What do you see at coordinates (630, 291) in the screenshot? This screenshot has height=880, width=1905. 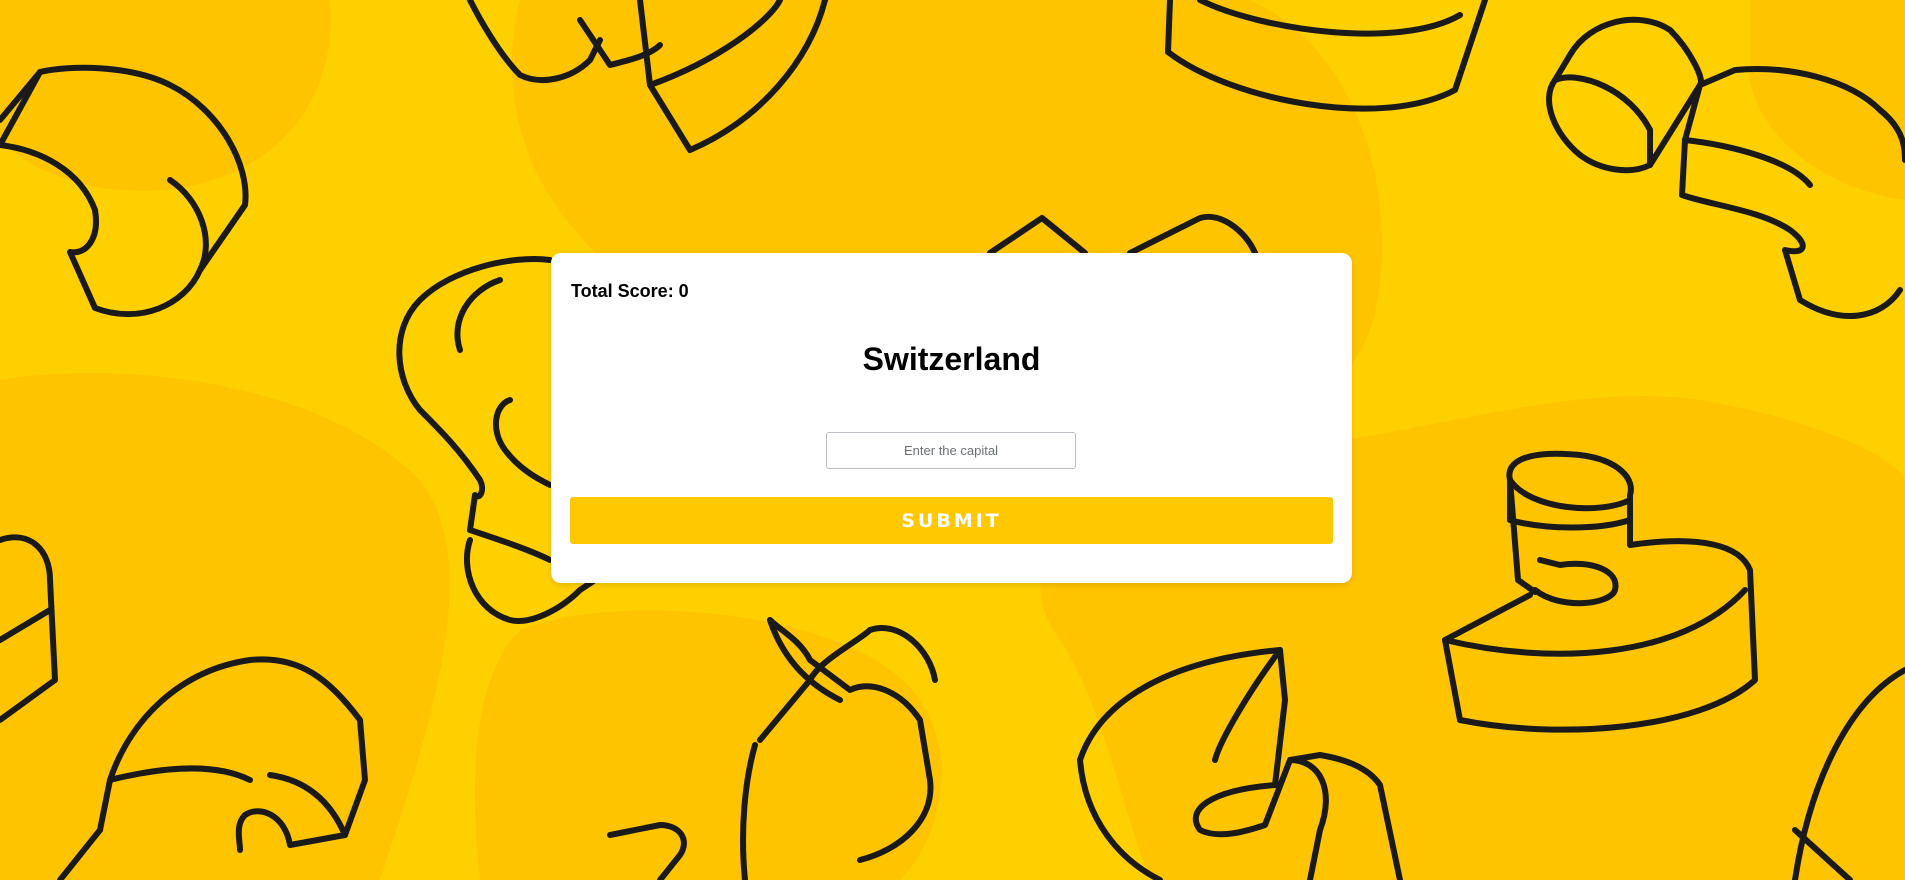 I see `total-score: Total Score: 0` at bounding box center [630, 291].